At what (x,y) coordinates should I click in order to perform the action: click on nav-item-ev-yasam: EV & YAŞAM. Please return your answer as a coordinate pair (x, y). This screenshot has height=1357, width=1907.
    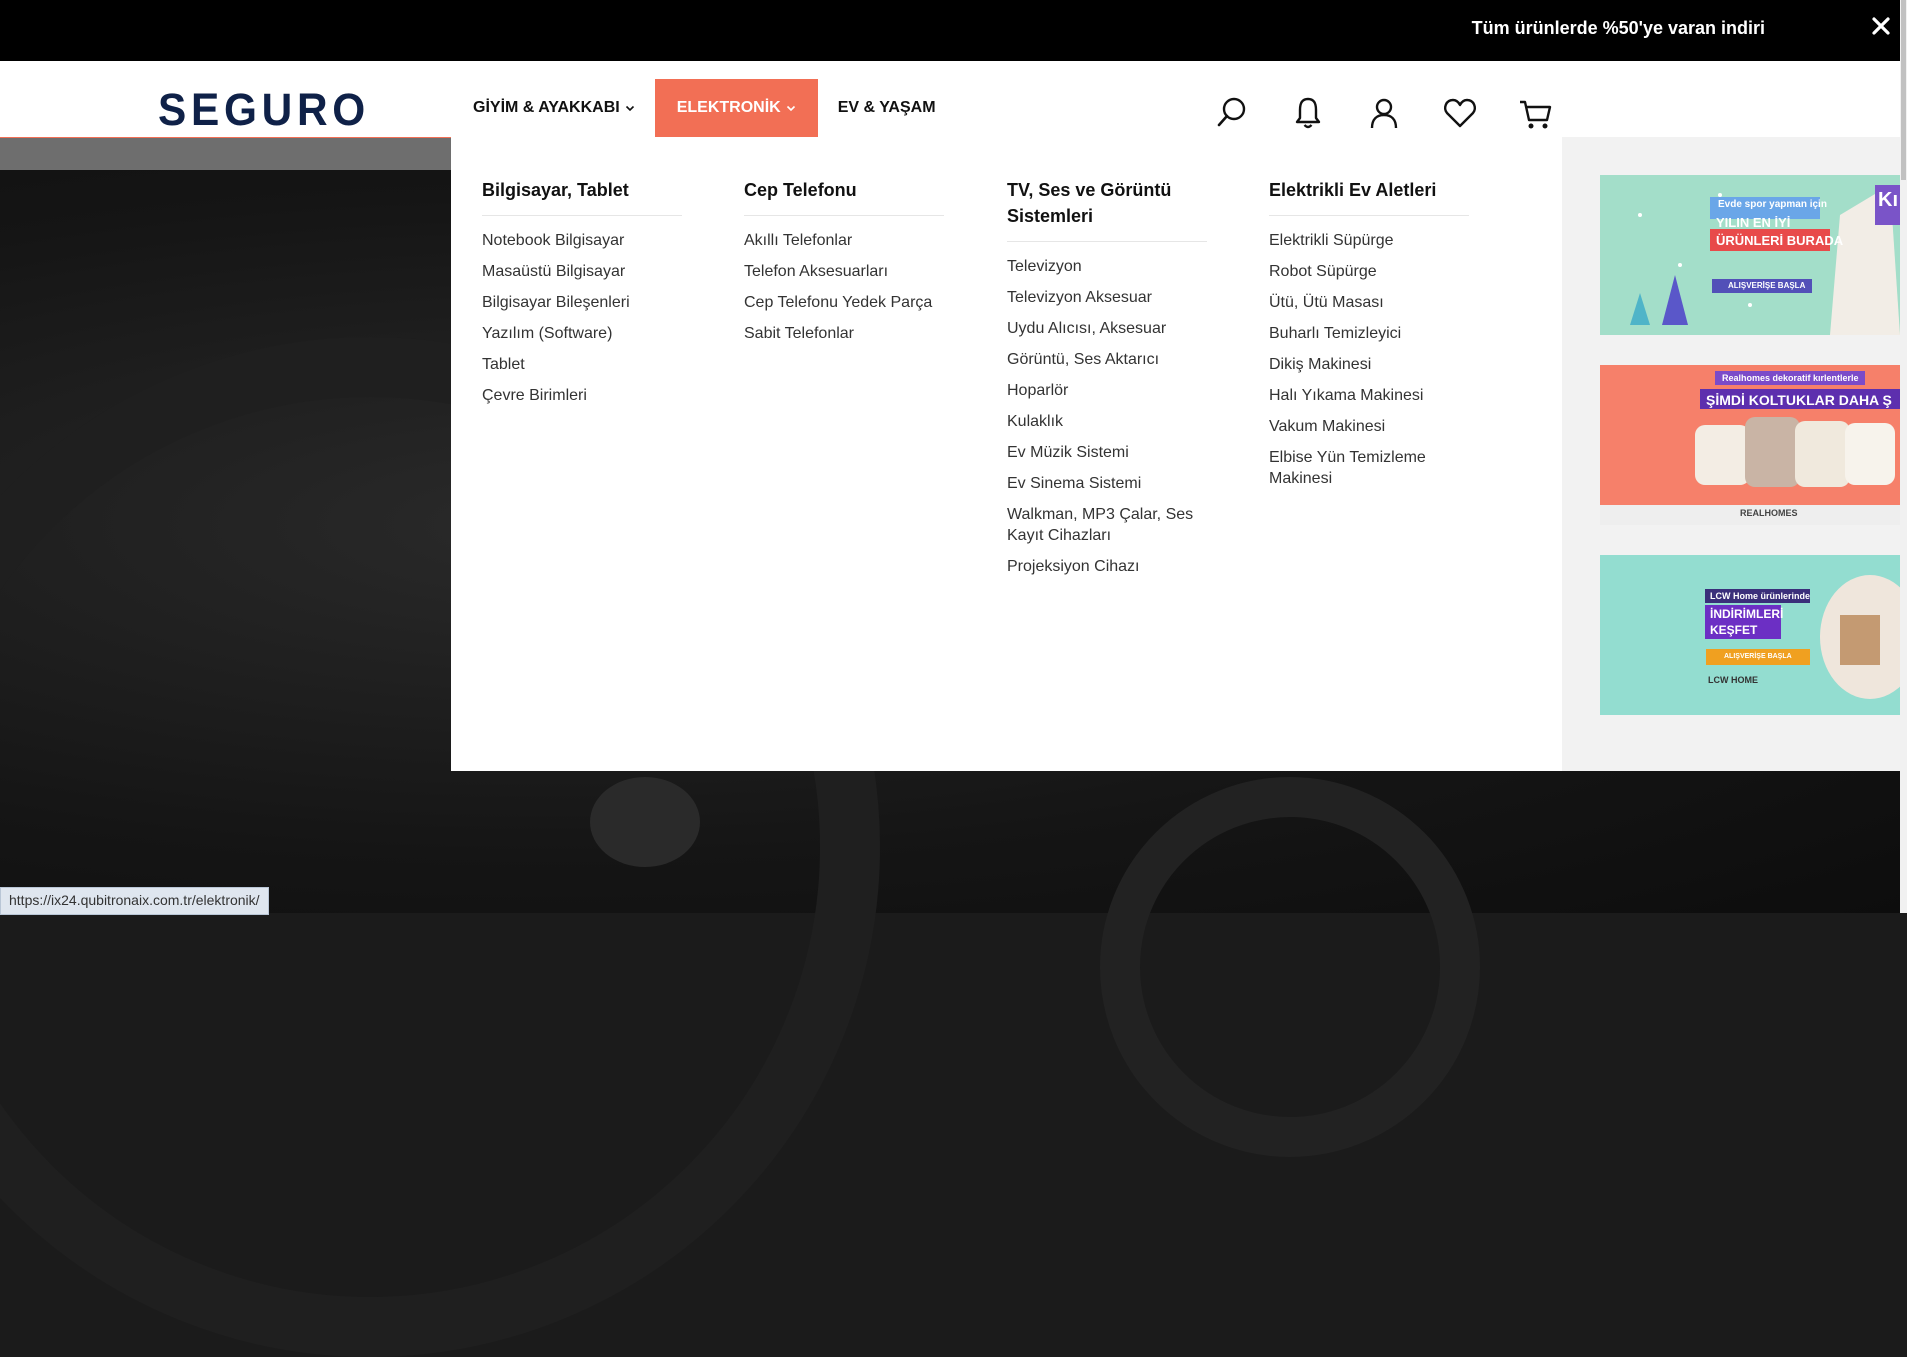
    Looking at the image, I should click on (887, 108).